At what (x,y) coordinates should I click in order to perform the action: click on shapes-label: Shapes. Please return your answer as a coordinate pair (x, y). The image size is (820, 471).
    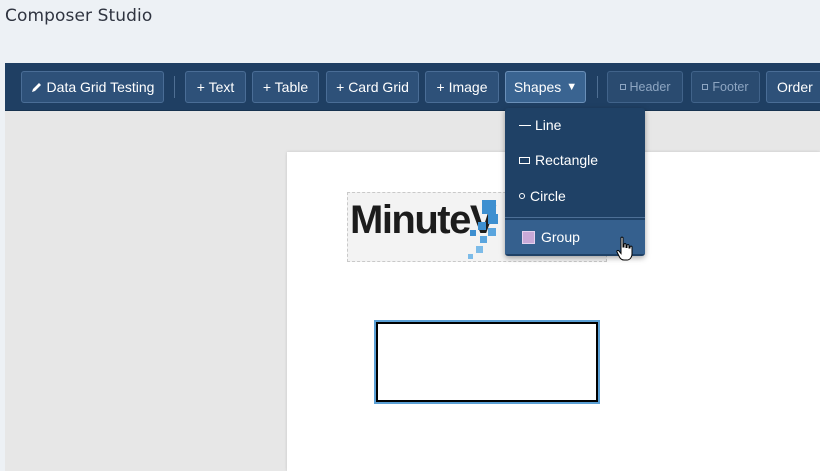
    Looking at the image, I should click on (537, 87).